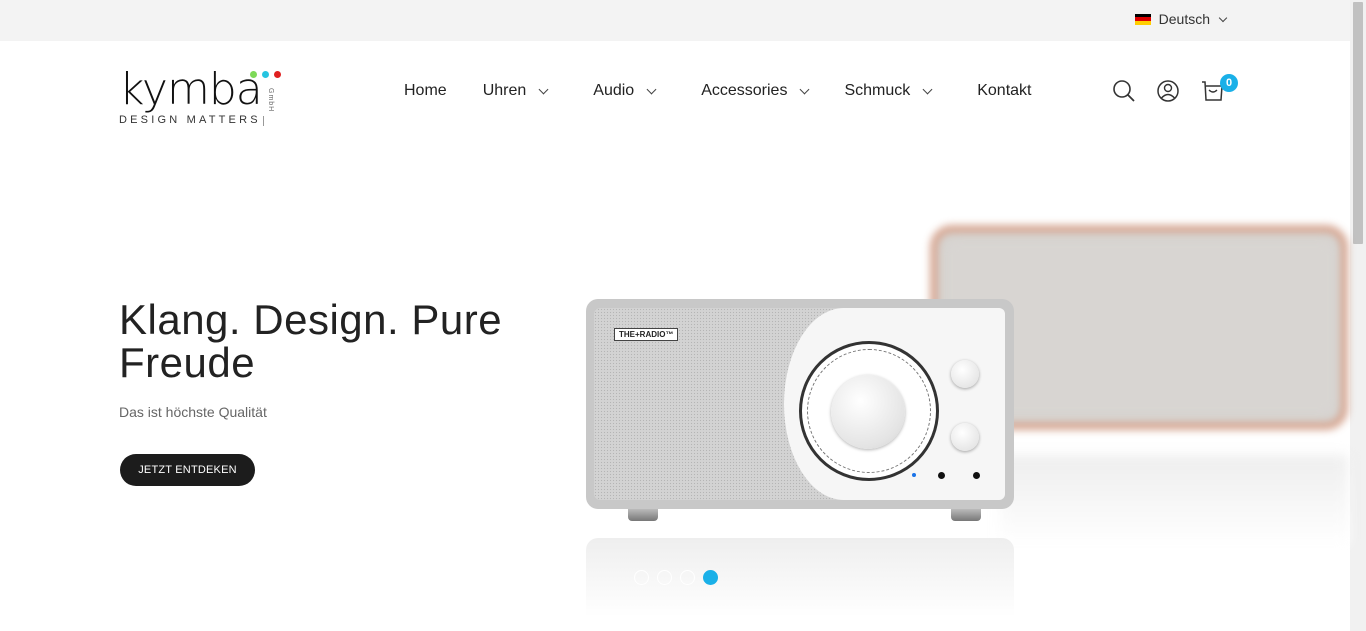 The image size is (1366, 631). I want to click on nav-kontakt: Kontakt, so click(1004, 91).